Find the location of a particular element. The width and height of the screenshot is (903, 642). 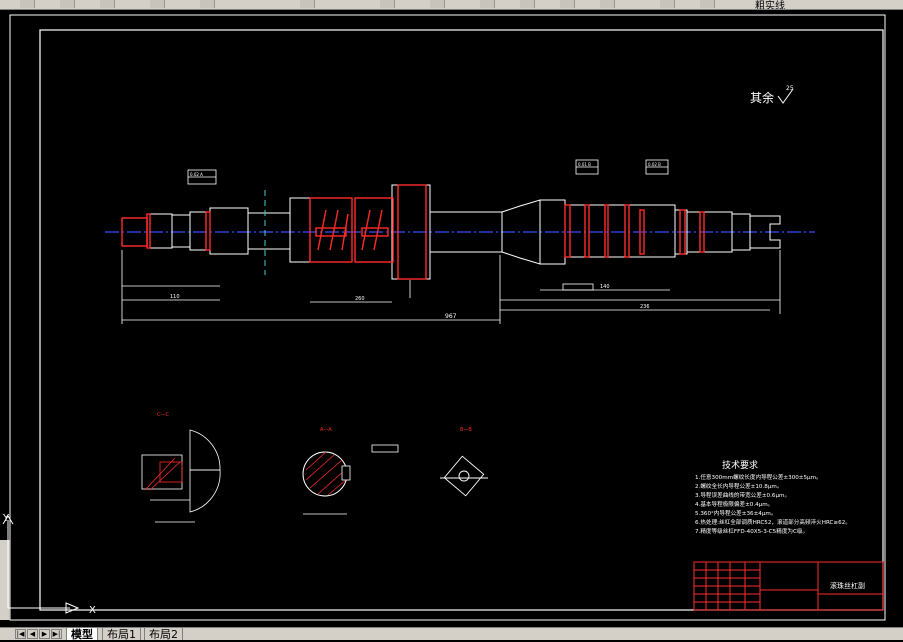

section-a-label: A—A is located at coordinates (326, 430).